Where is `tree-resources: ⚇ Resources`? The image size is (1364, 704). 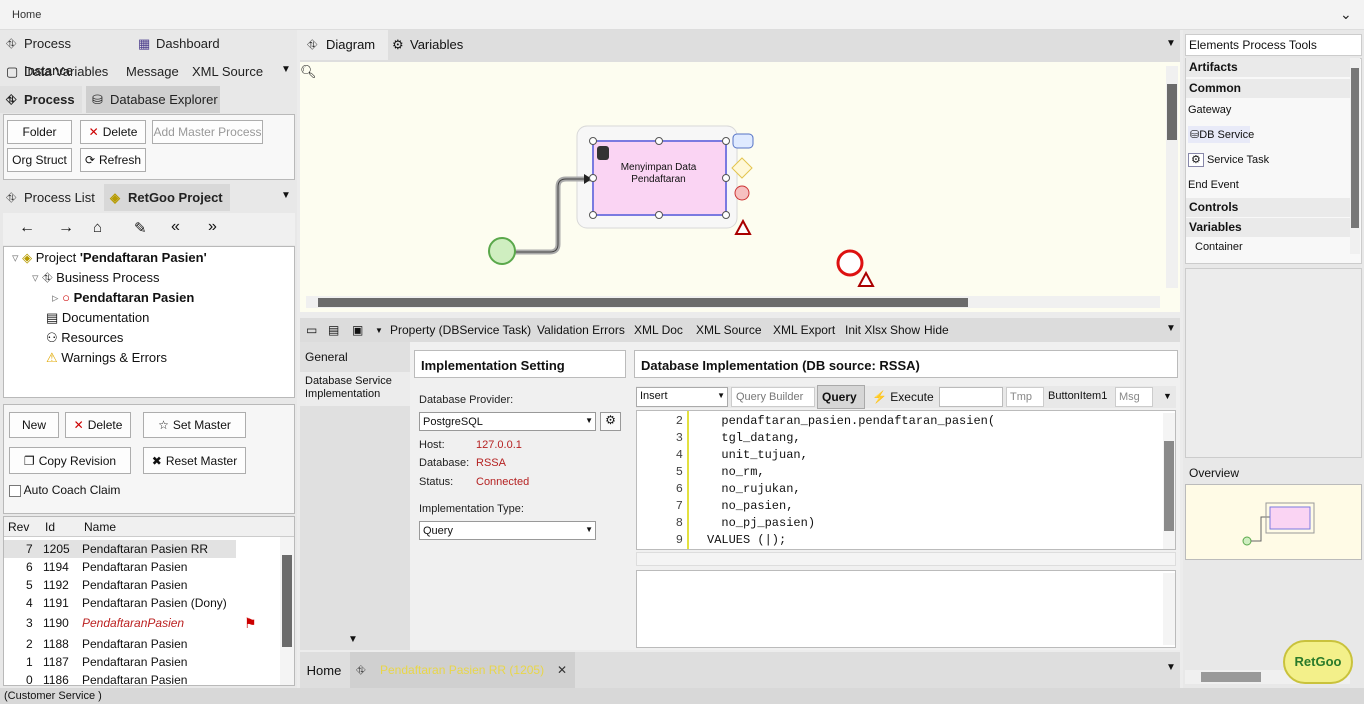
tree-resources: ⚇ Resources is located at coordinates (84, 338).